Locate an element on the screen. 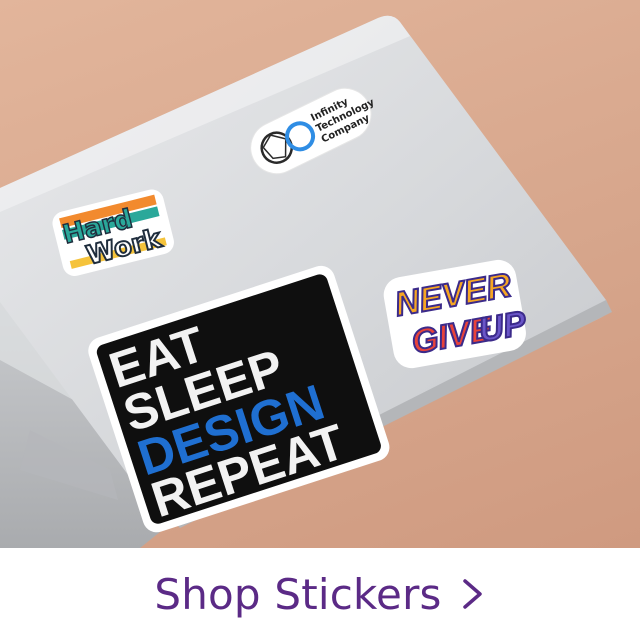 Image resolution: width=640 pixels, height=640 pixels. shop-stickers-label: Shop Stickers is located at coordinates (298, 594).